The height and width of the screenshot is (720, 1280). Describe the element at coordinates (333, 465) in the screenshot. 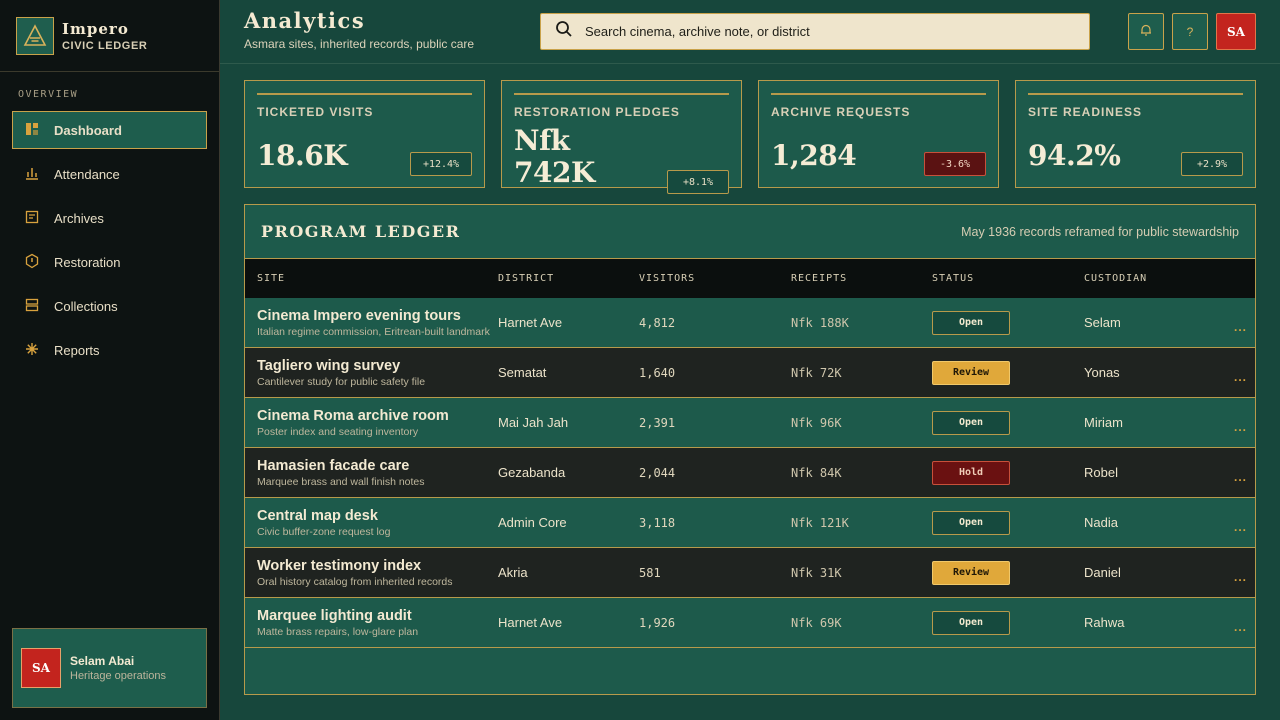

I see `site-name: Hamasien facade care` at that location.